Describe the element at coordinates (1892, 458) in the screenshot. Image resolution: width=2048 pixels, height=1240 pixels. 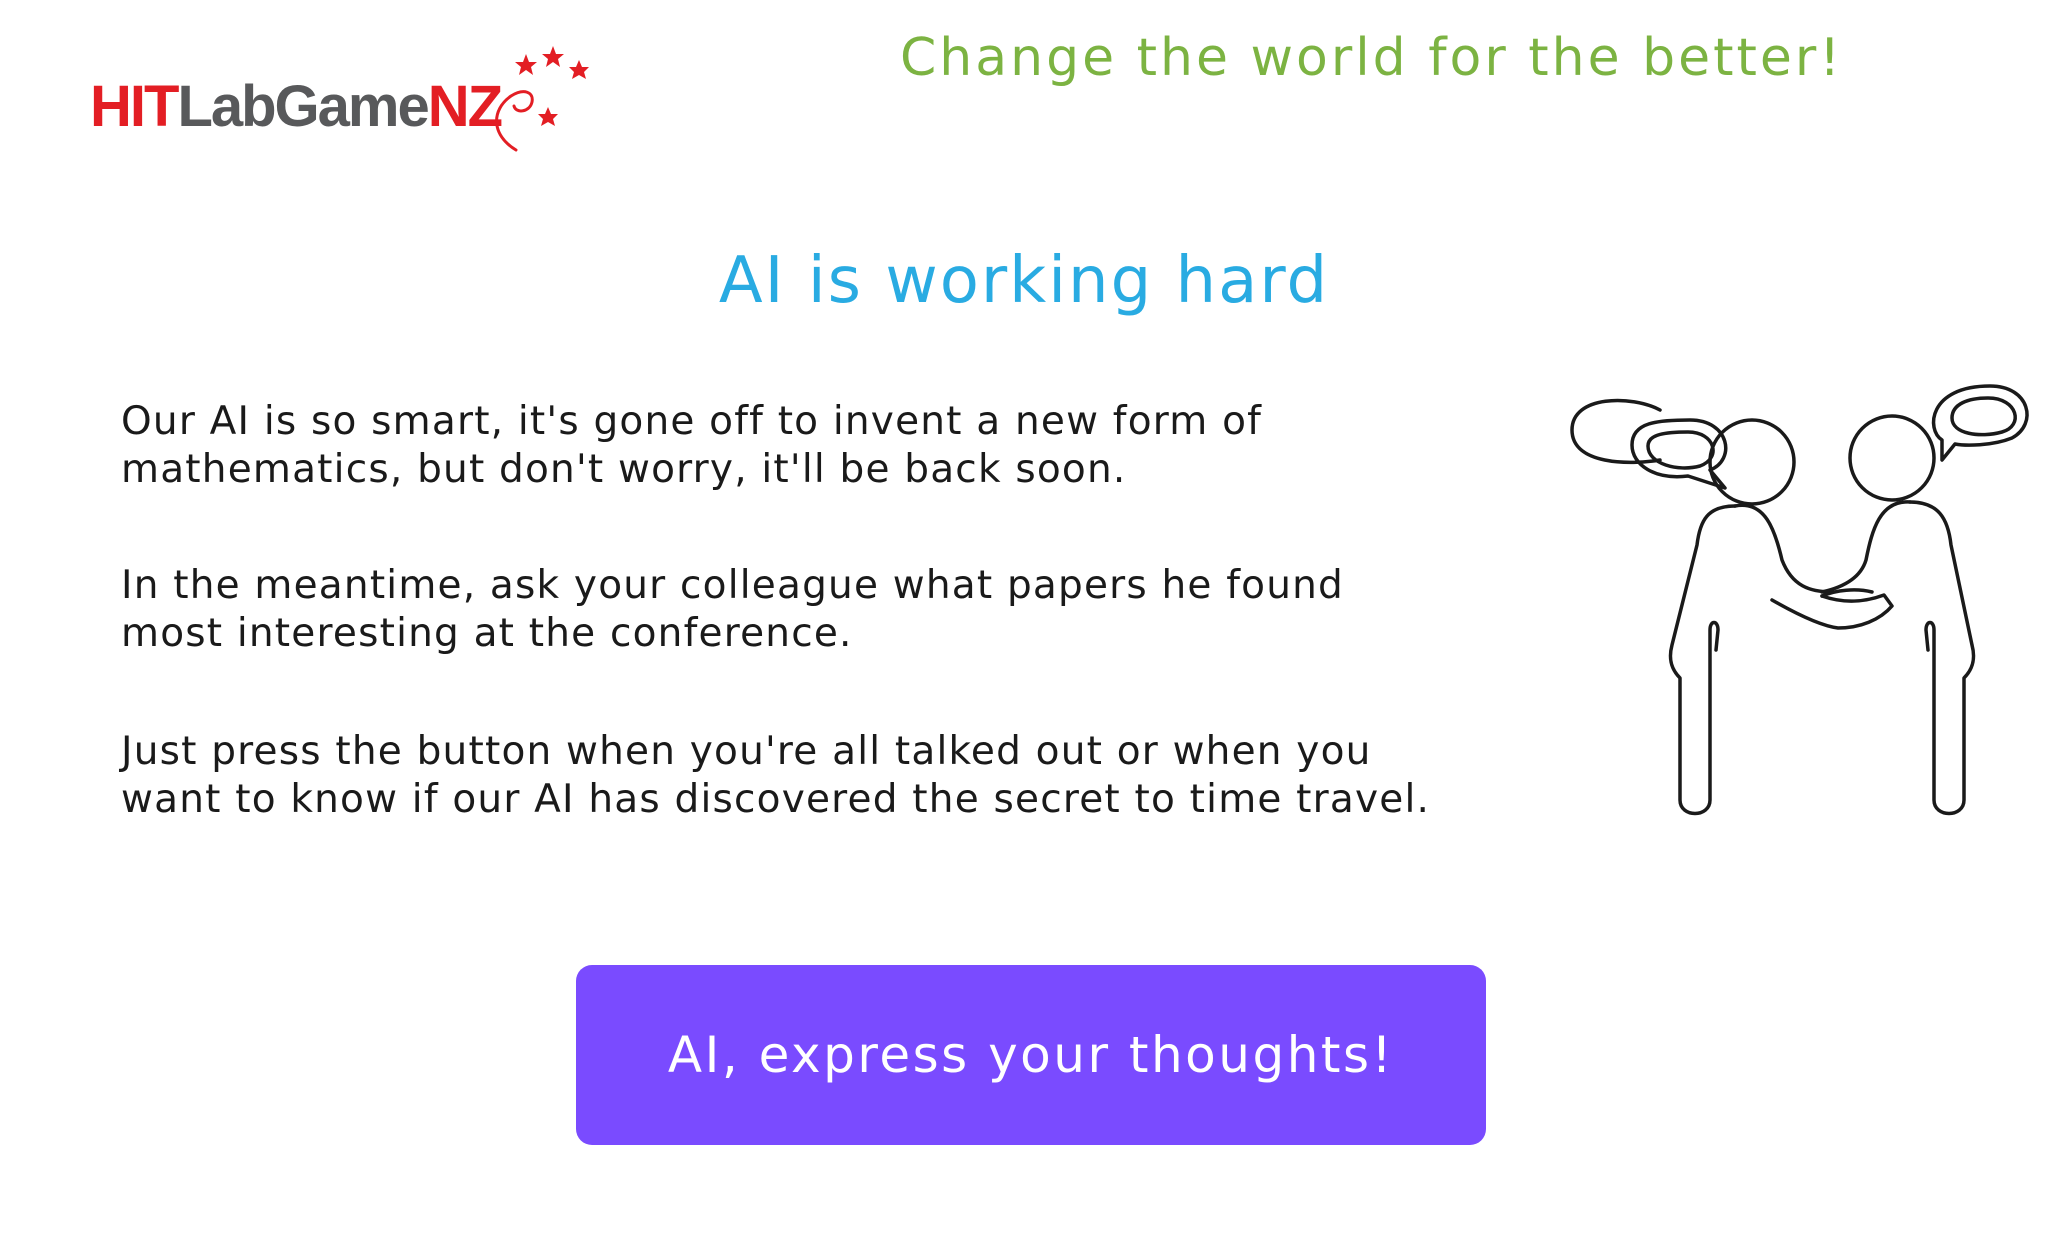
I see `person-right-head-icon` at that location.